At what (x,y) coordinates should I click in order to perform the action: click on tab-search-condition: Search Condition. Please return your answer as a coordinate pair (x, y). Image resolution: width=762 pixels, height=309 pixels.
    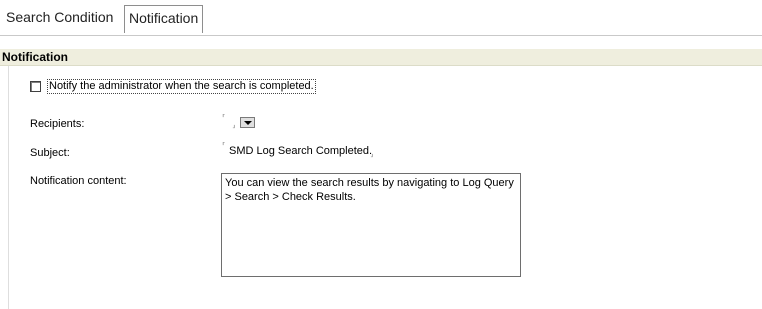
    Looking at the image, I should click on (59, 17).